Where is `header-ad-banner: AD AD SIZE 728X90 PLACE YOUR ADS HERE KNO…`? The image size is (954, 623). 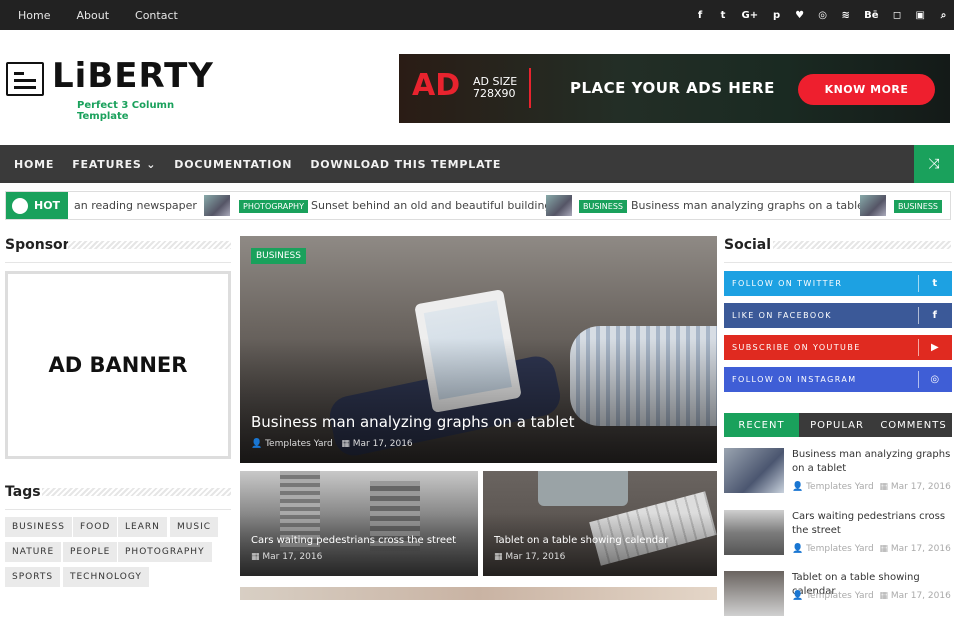 header-ad-banner: AD AD SIZE 728X90 PLACE YOUR ADS HERE KNO… is located at coordinates (674, 88).